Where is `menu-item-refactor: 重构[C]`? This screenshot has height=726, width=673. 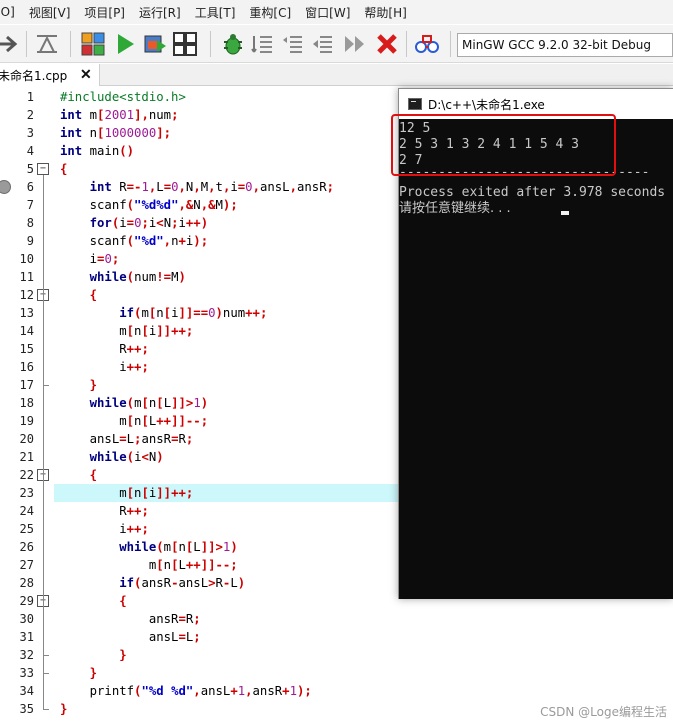
menu-item-refactor: 重构[C] is located at coordinates (270, 12).